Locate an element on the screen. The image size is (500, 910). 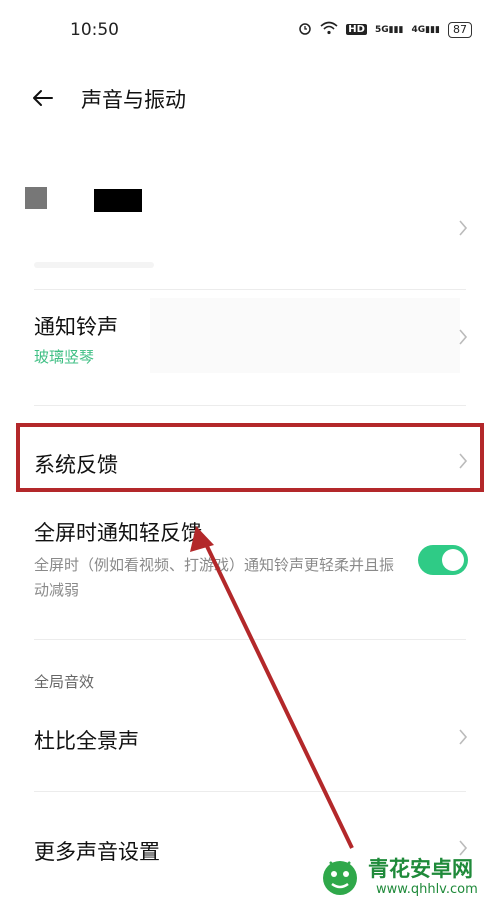
hd-badge: HD is located at coordinates (356, 29).